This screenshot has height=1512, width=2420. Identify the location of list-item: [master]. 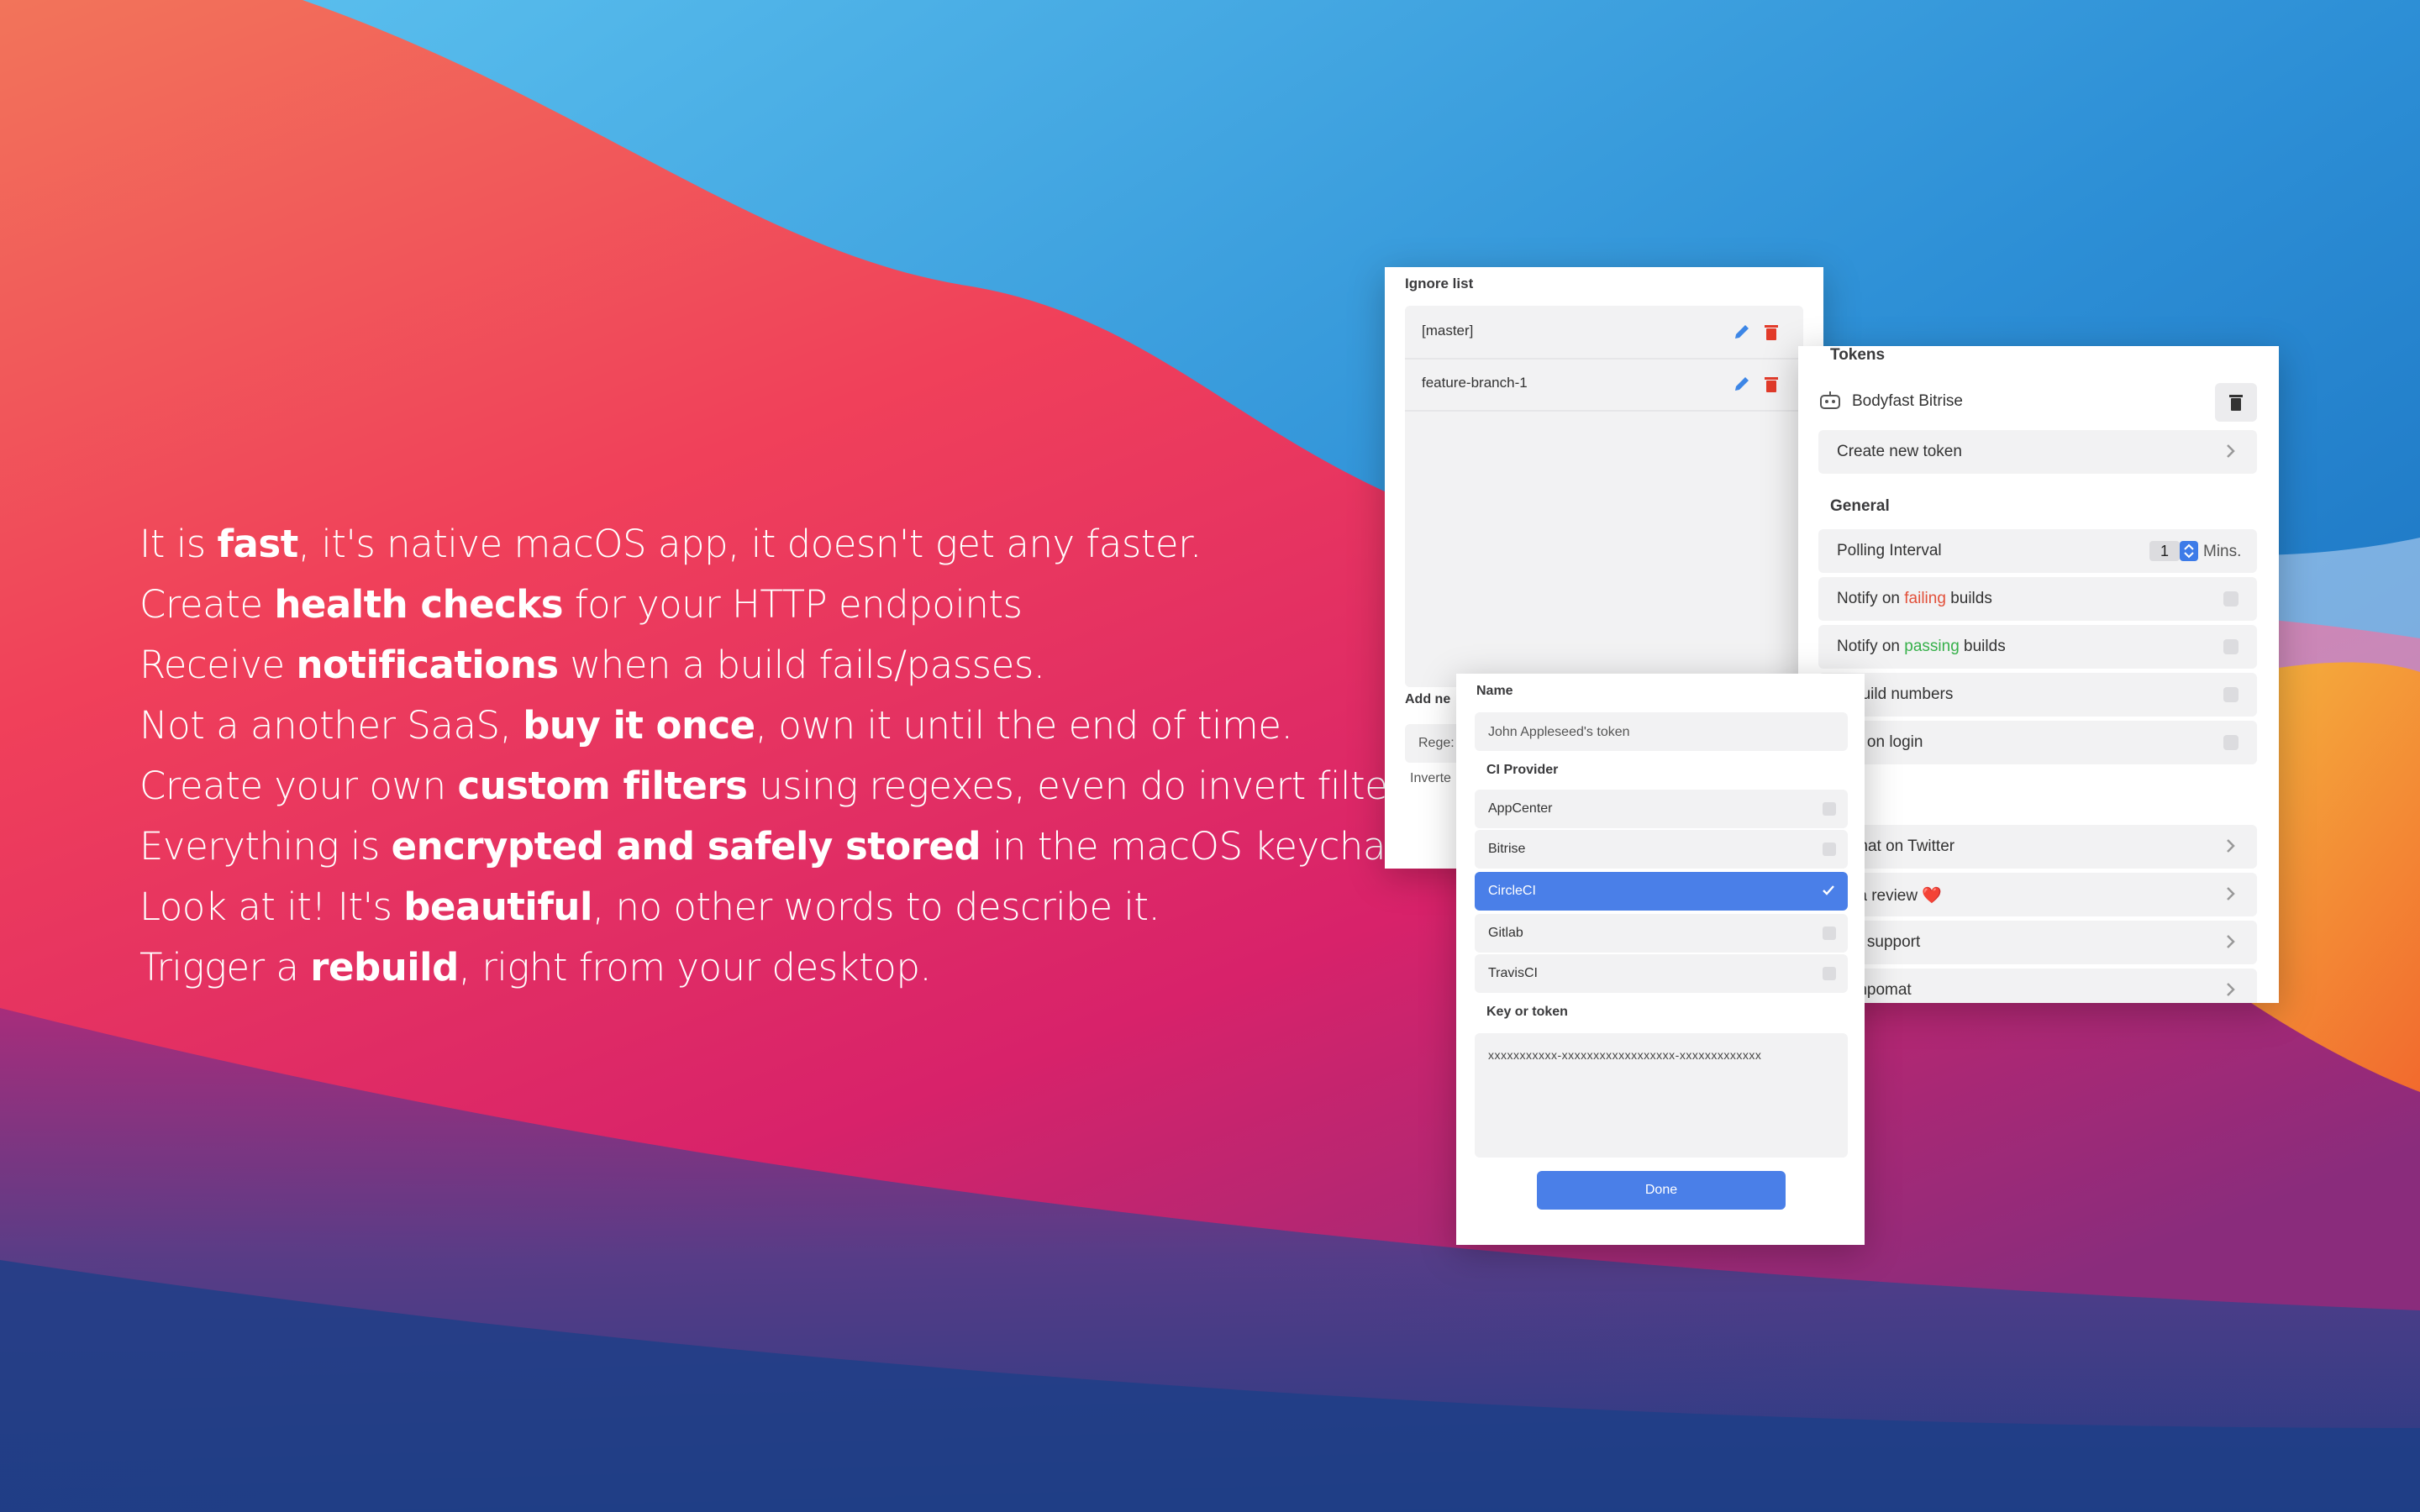
(1604, 333).